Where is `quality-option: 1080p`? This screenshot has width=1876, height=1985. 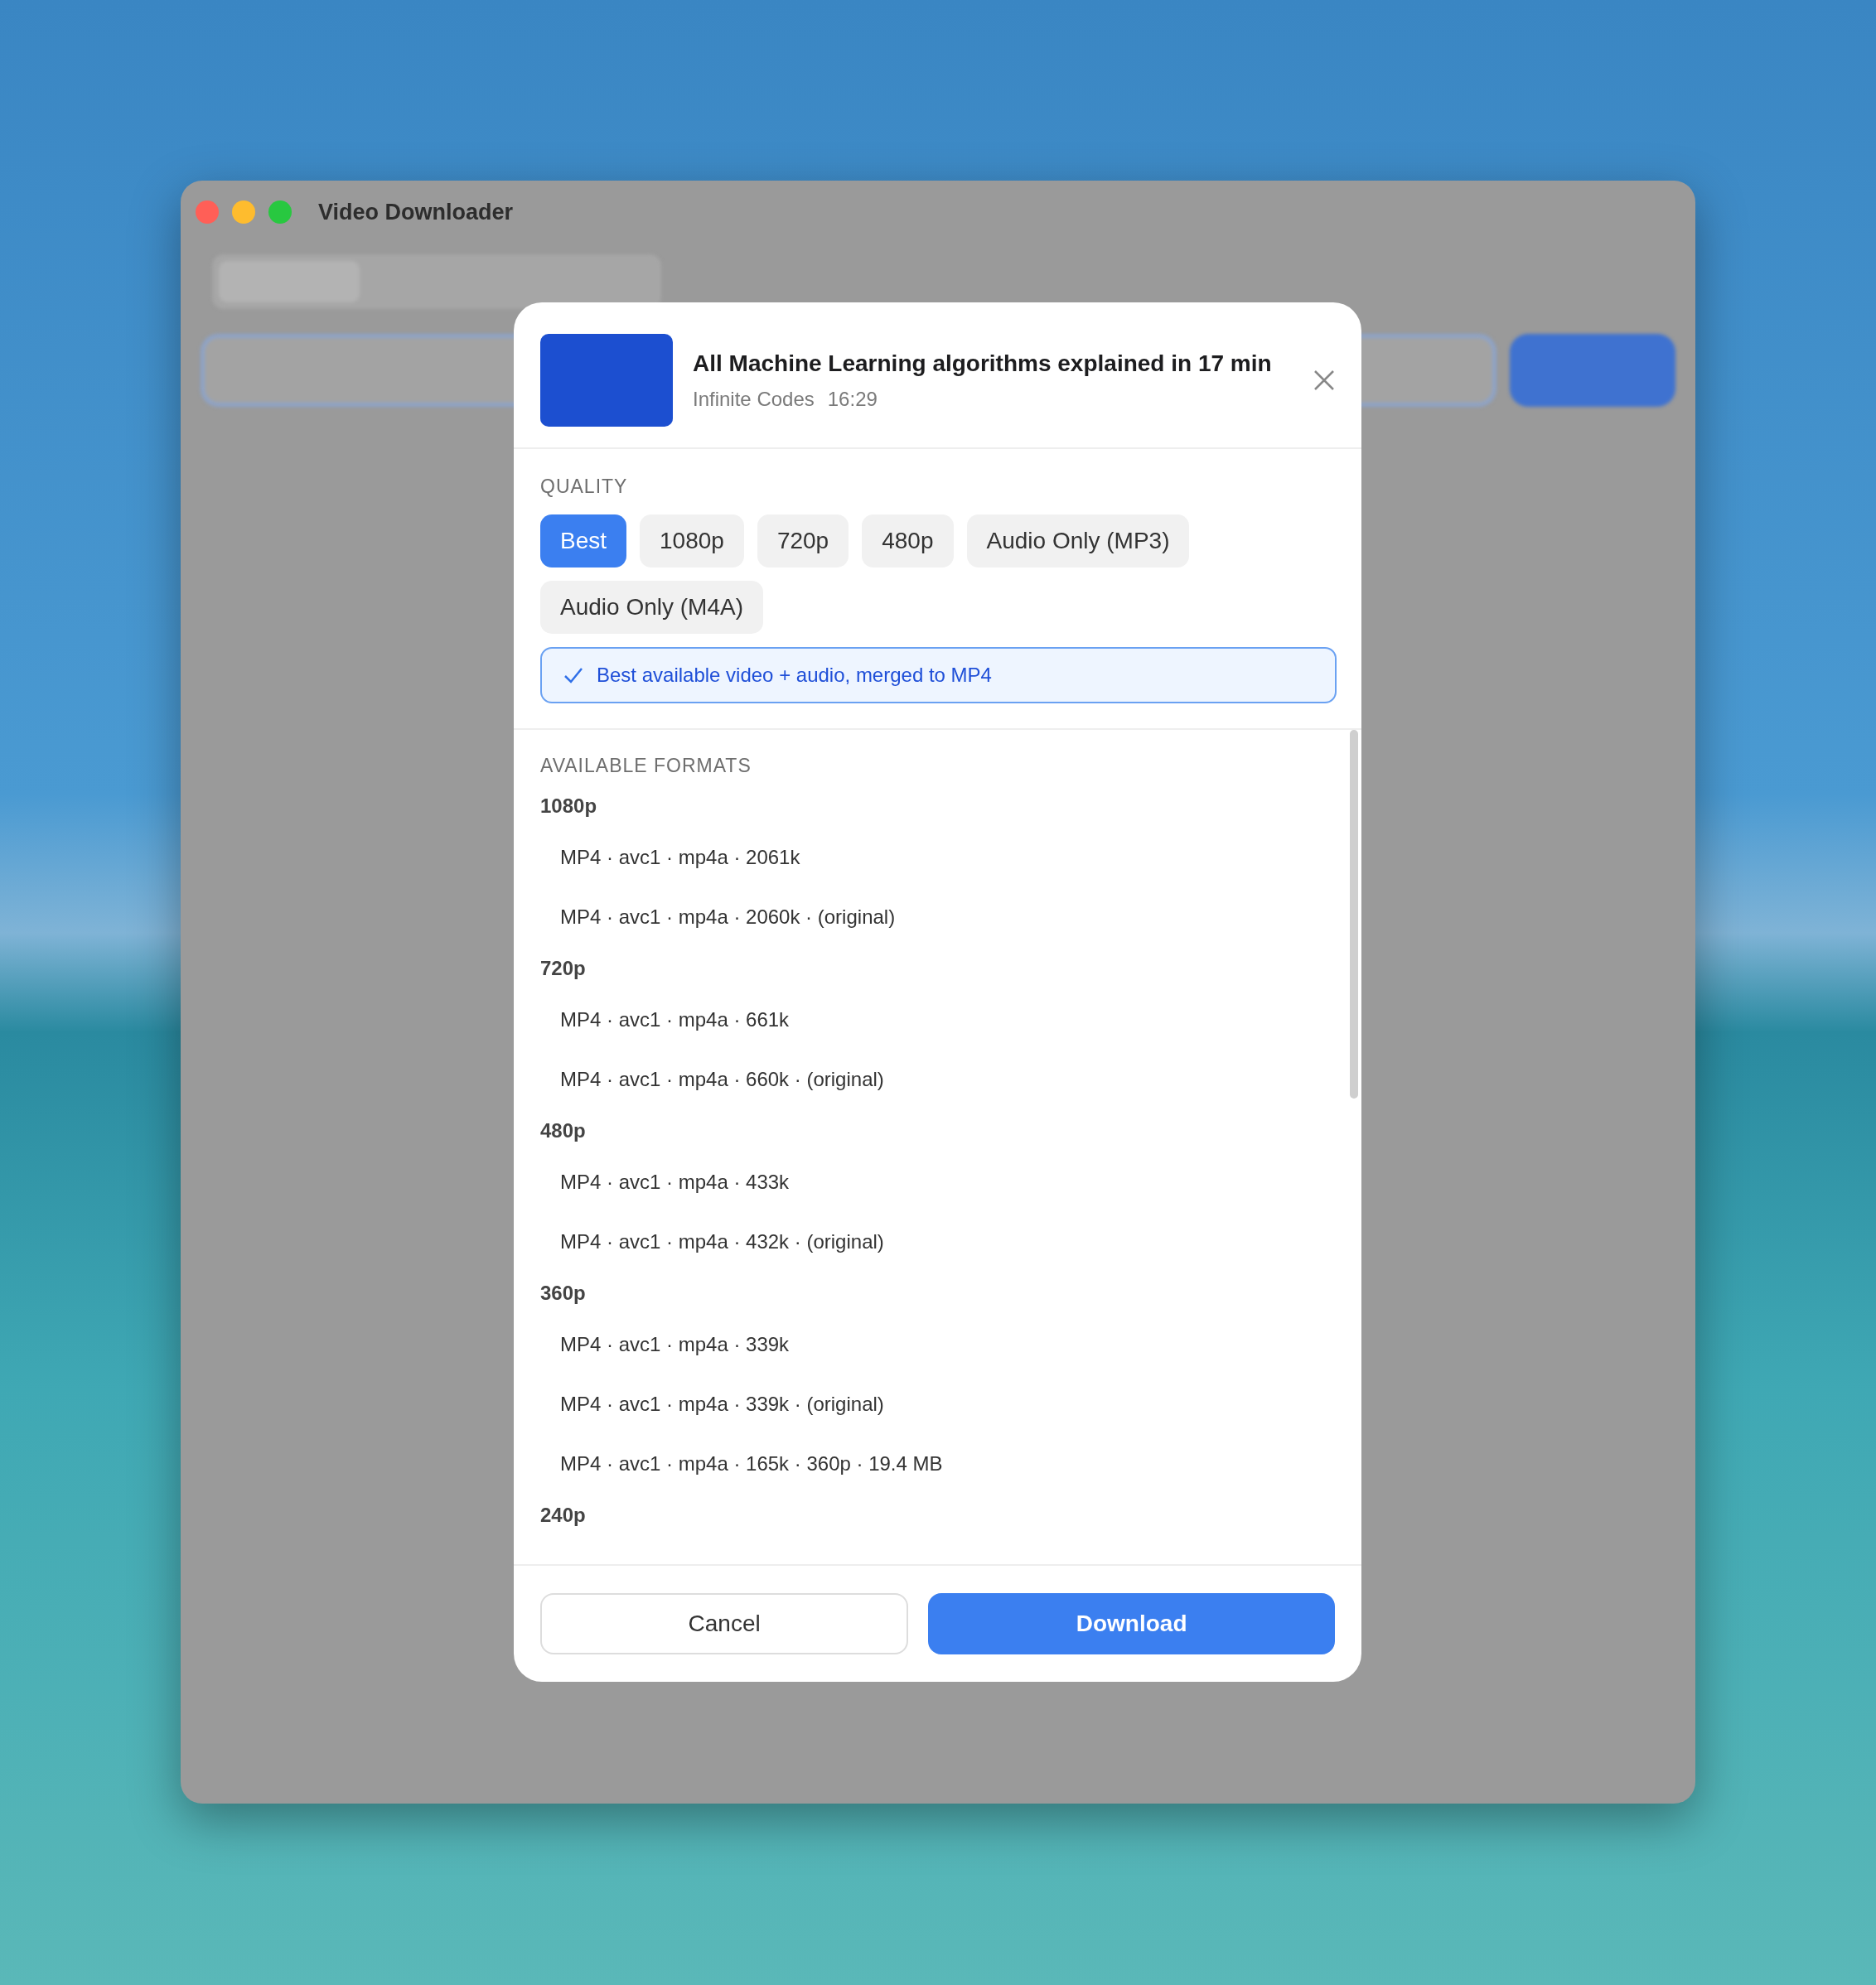 quality-option: 1080p is located at coordinates (692, 540).